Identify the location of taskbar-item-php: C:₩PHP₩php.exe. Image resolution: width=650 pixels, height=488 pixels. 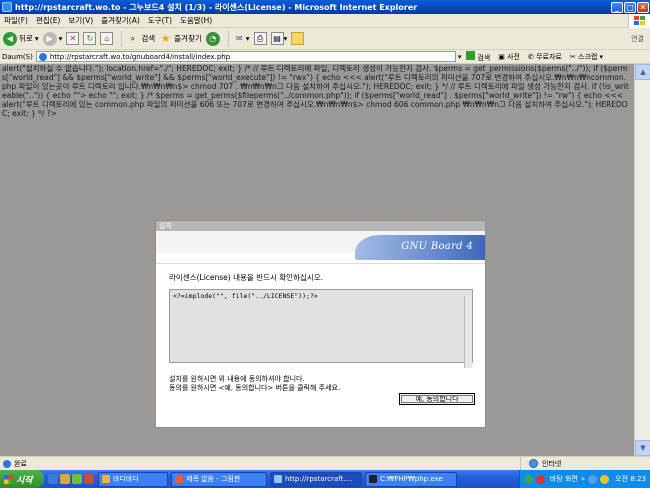
(411, 479).